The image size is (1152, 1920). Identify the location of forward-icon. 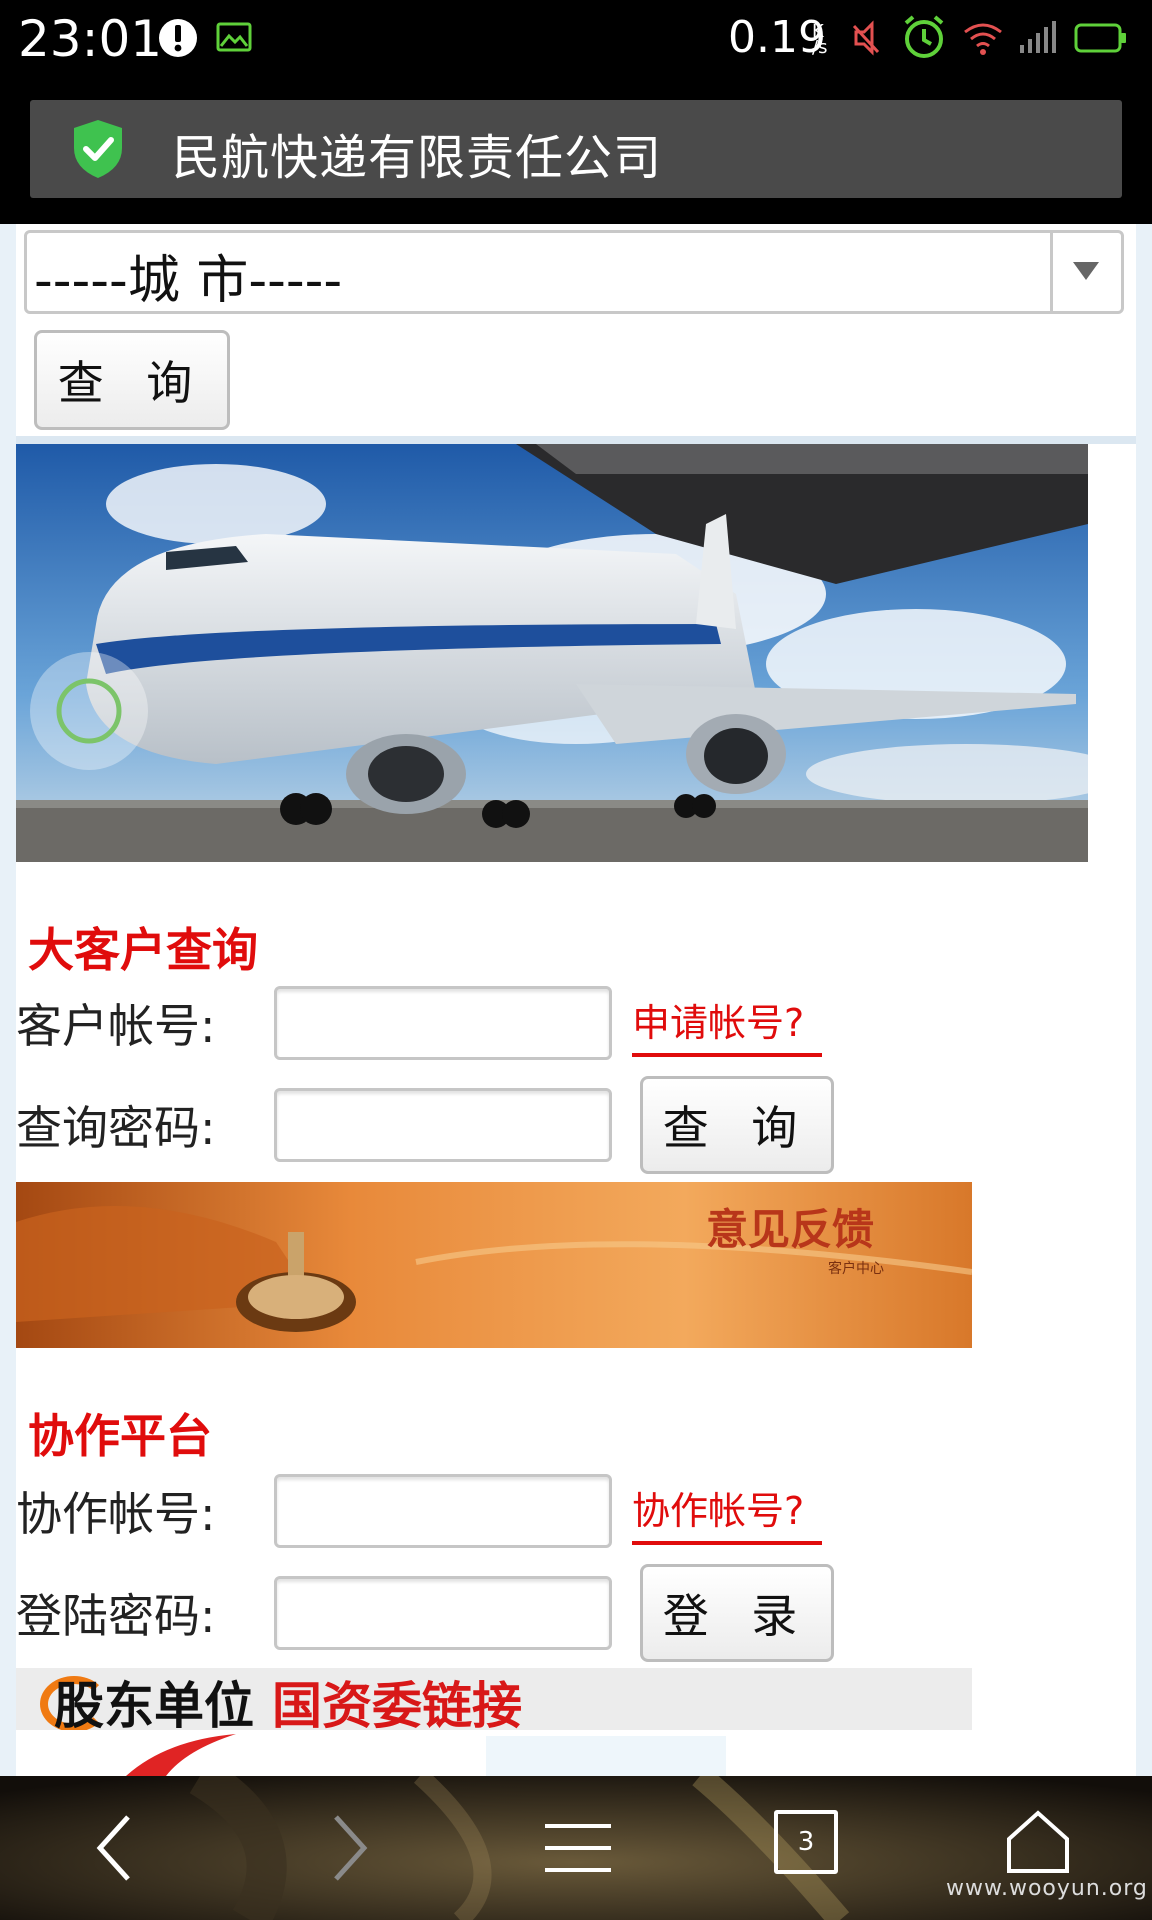
(350, 1848).